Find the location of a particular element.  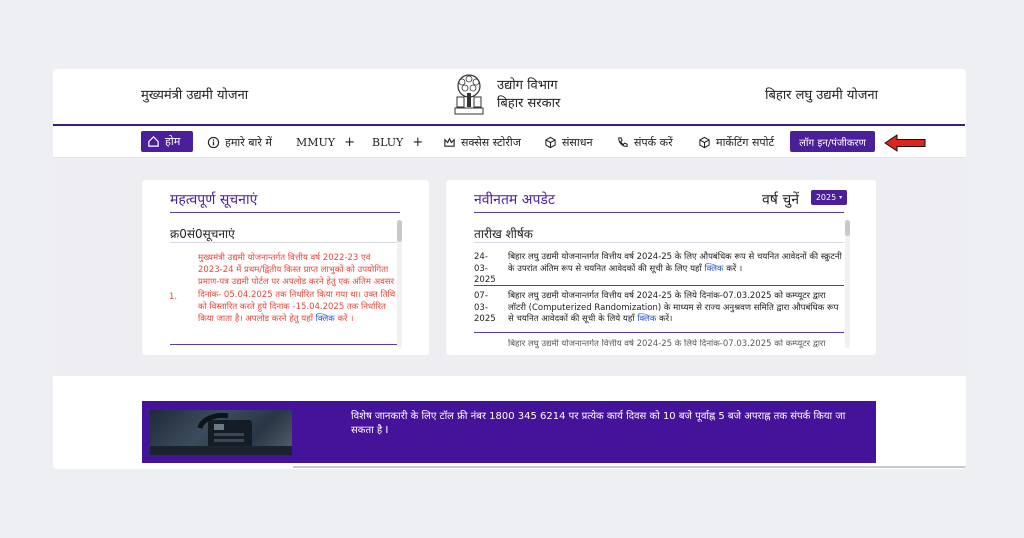

update-date: 07-03-2025 is located at coordinates (485, 307).